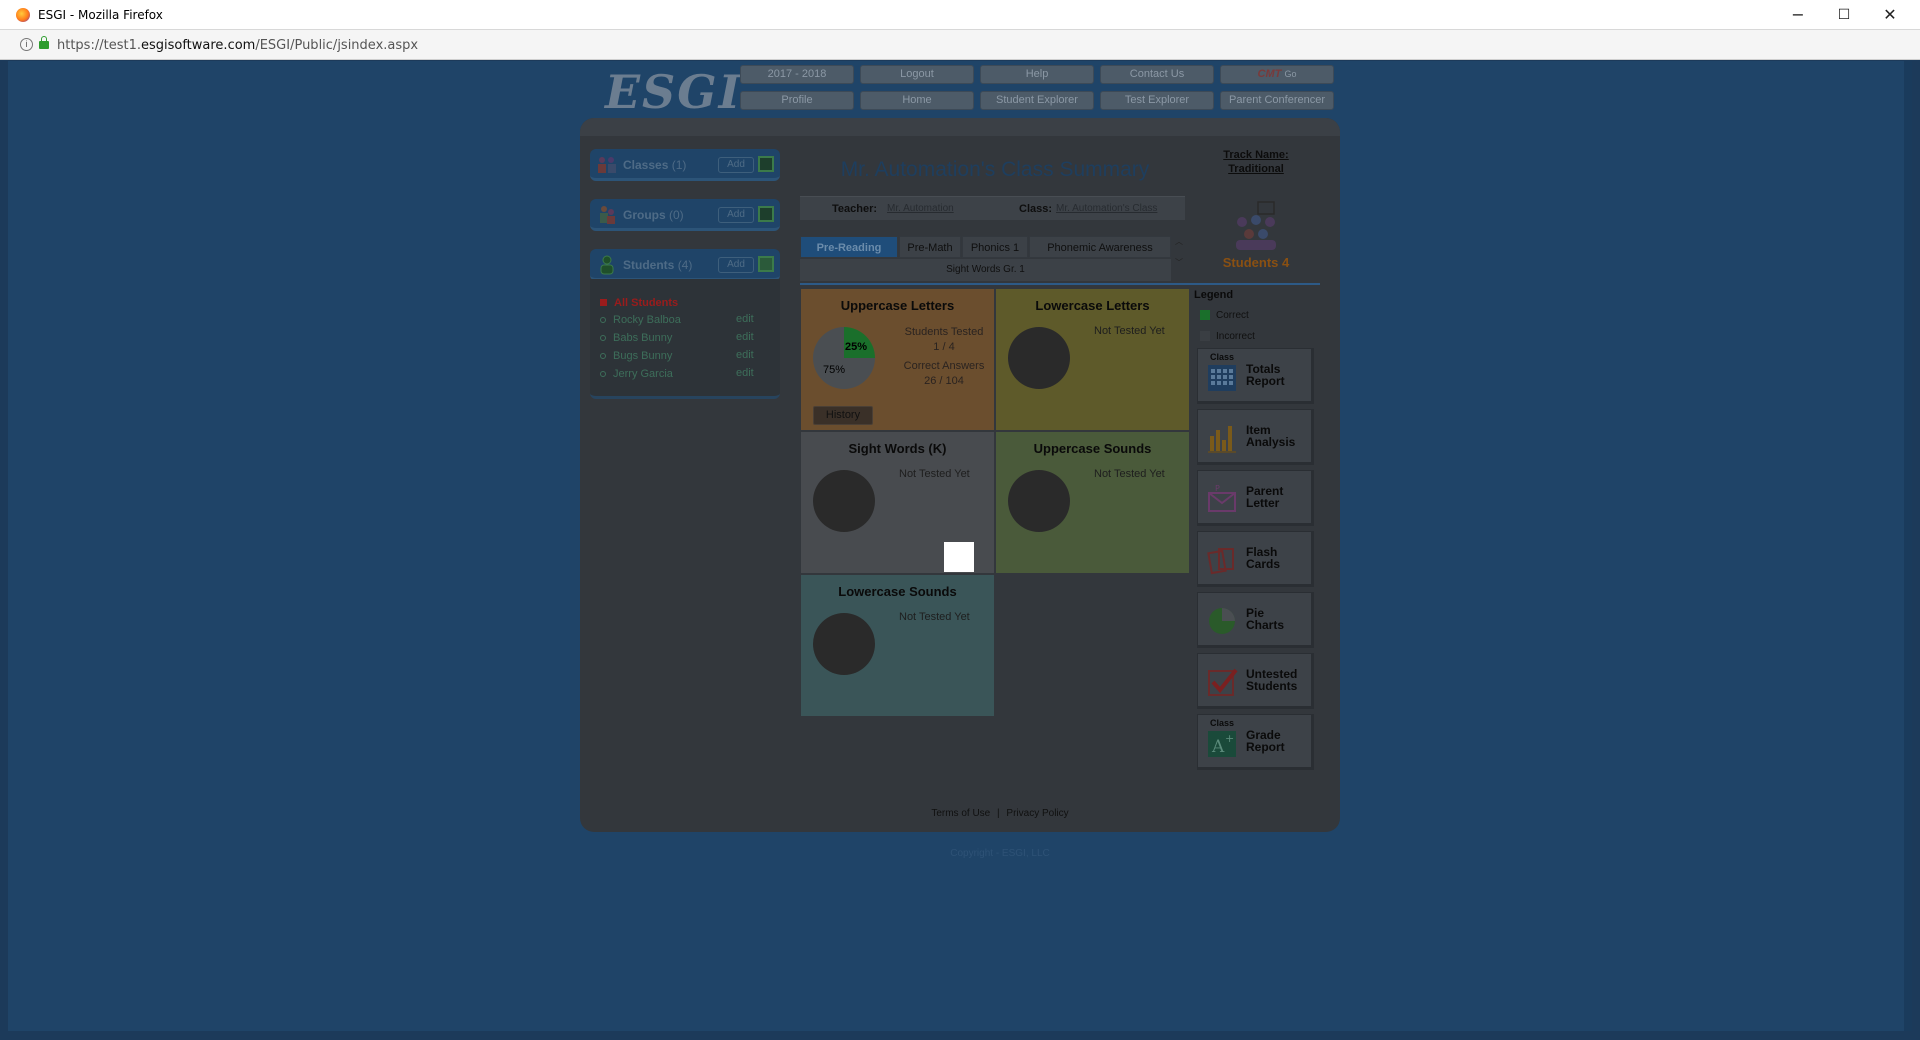 Image resolution: width=1920 pixels, height=1040 pixels. I want to click on nav-student-explorer-button: Student Explorer, so click(1037, 100).